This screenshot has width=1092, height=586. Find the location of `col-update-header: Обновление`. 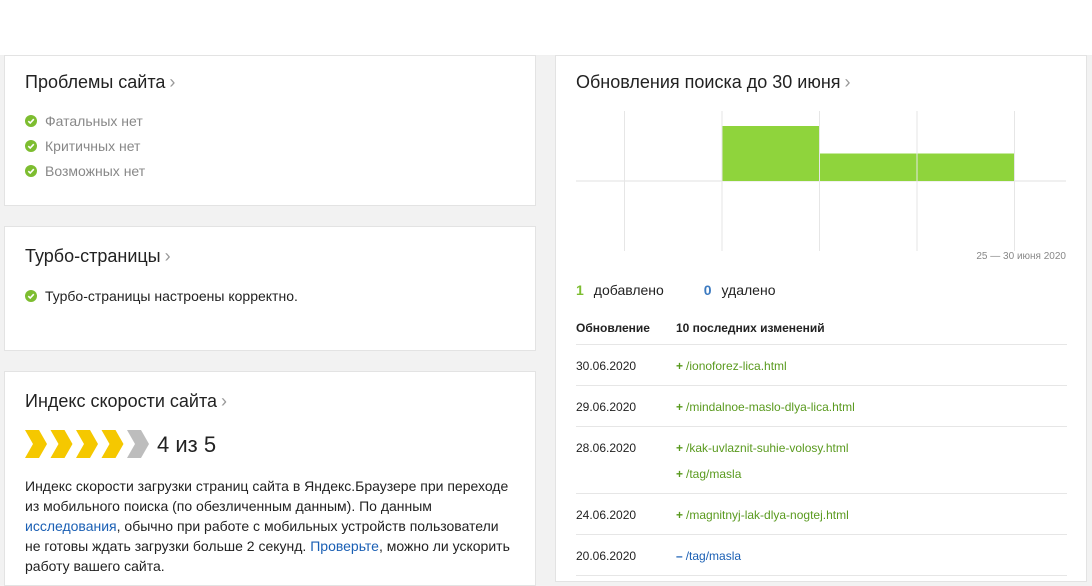

col-update-header: Обновление is located at coordinates (613, 328).